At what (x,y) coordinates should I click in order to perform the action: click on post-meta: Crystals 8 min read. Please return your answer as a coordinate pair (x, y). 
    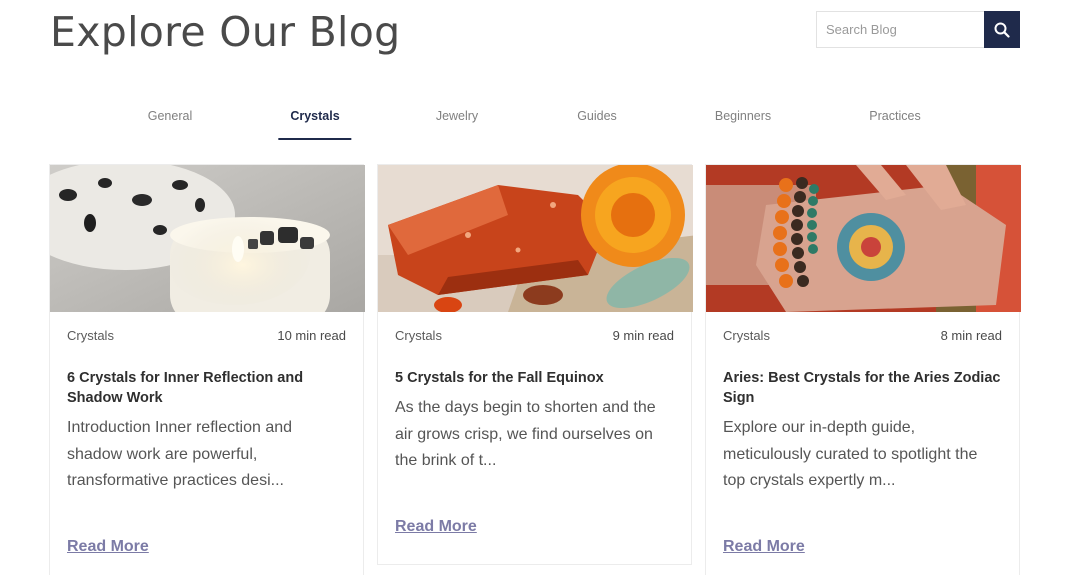
    Looking at the image, I should click on (862, 339).